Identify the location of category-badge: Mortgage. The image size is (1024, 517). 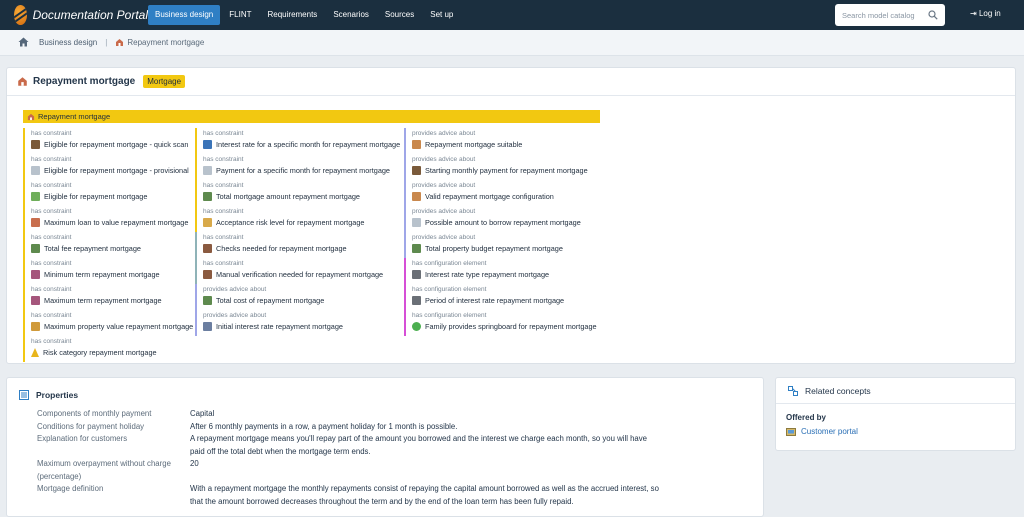
(164, 81).